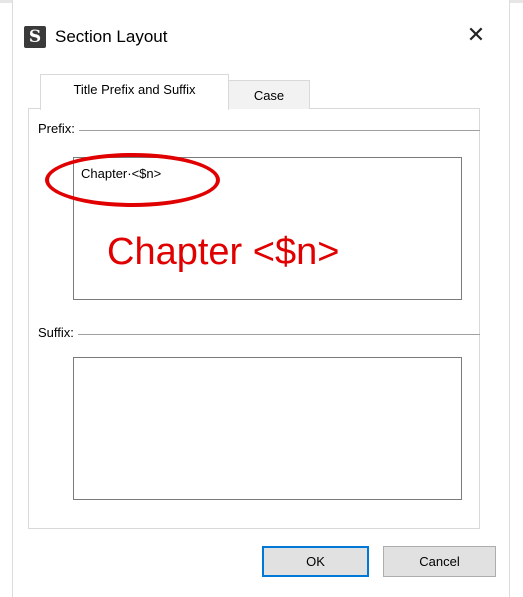 The image size is (523, 597). I want to click on cancel-button: Cancel, so click(439, 561).